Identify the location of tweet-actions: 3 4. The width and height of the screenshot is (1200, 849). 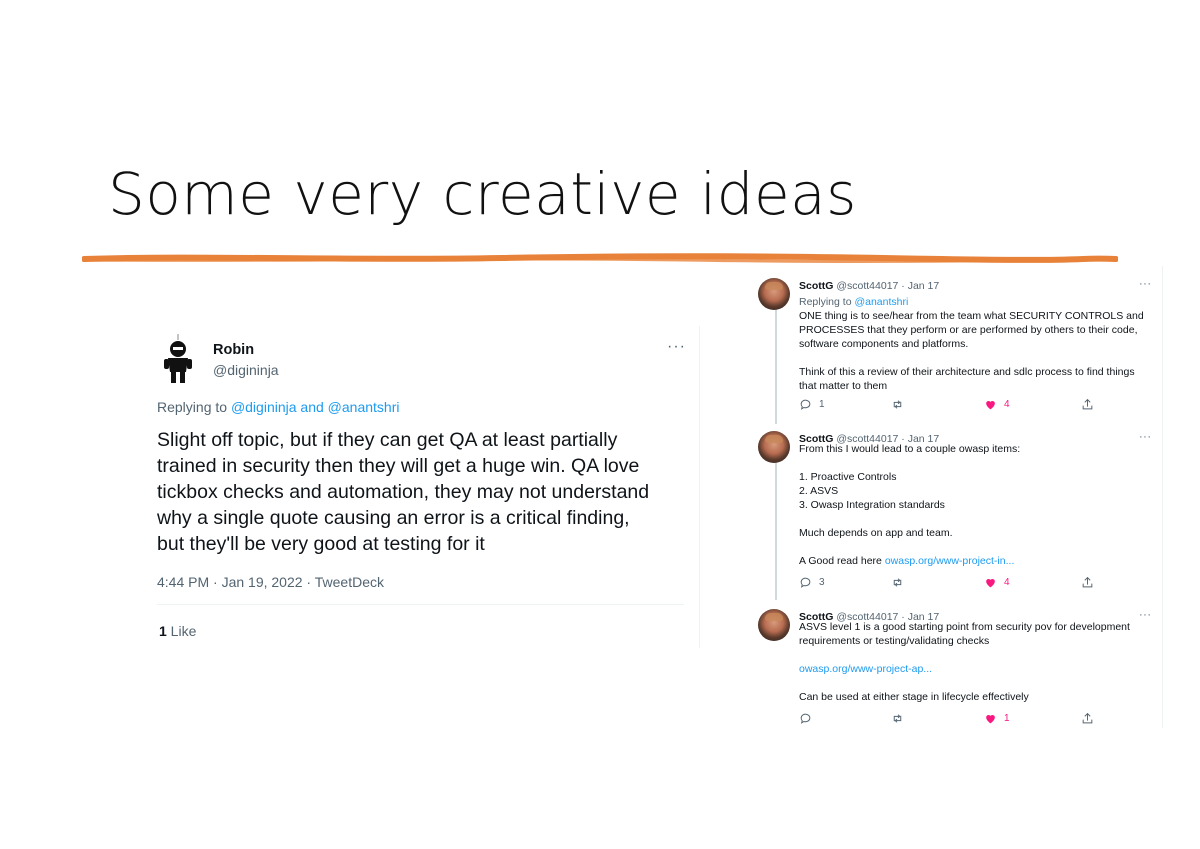
(949, 582).